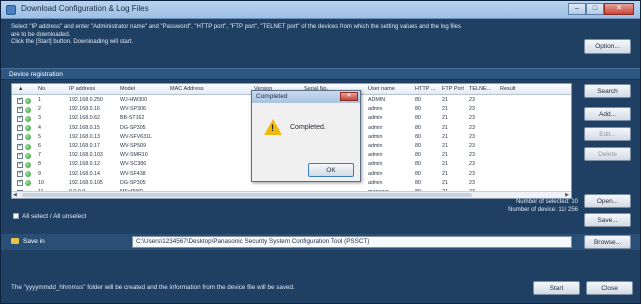  I want to click on col-header-ip: IP address, so click(82, 89).